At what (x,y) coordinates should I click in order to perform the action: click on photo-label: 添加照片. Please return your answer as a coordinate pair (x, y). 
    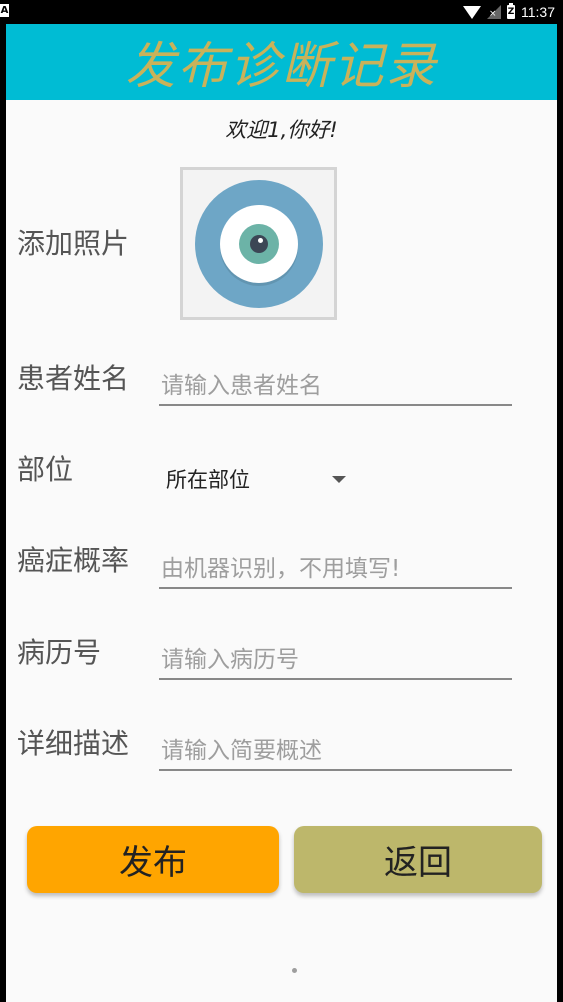
    Looking at the image, I should click on (73, 243).